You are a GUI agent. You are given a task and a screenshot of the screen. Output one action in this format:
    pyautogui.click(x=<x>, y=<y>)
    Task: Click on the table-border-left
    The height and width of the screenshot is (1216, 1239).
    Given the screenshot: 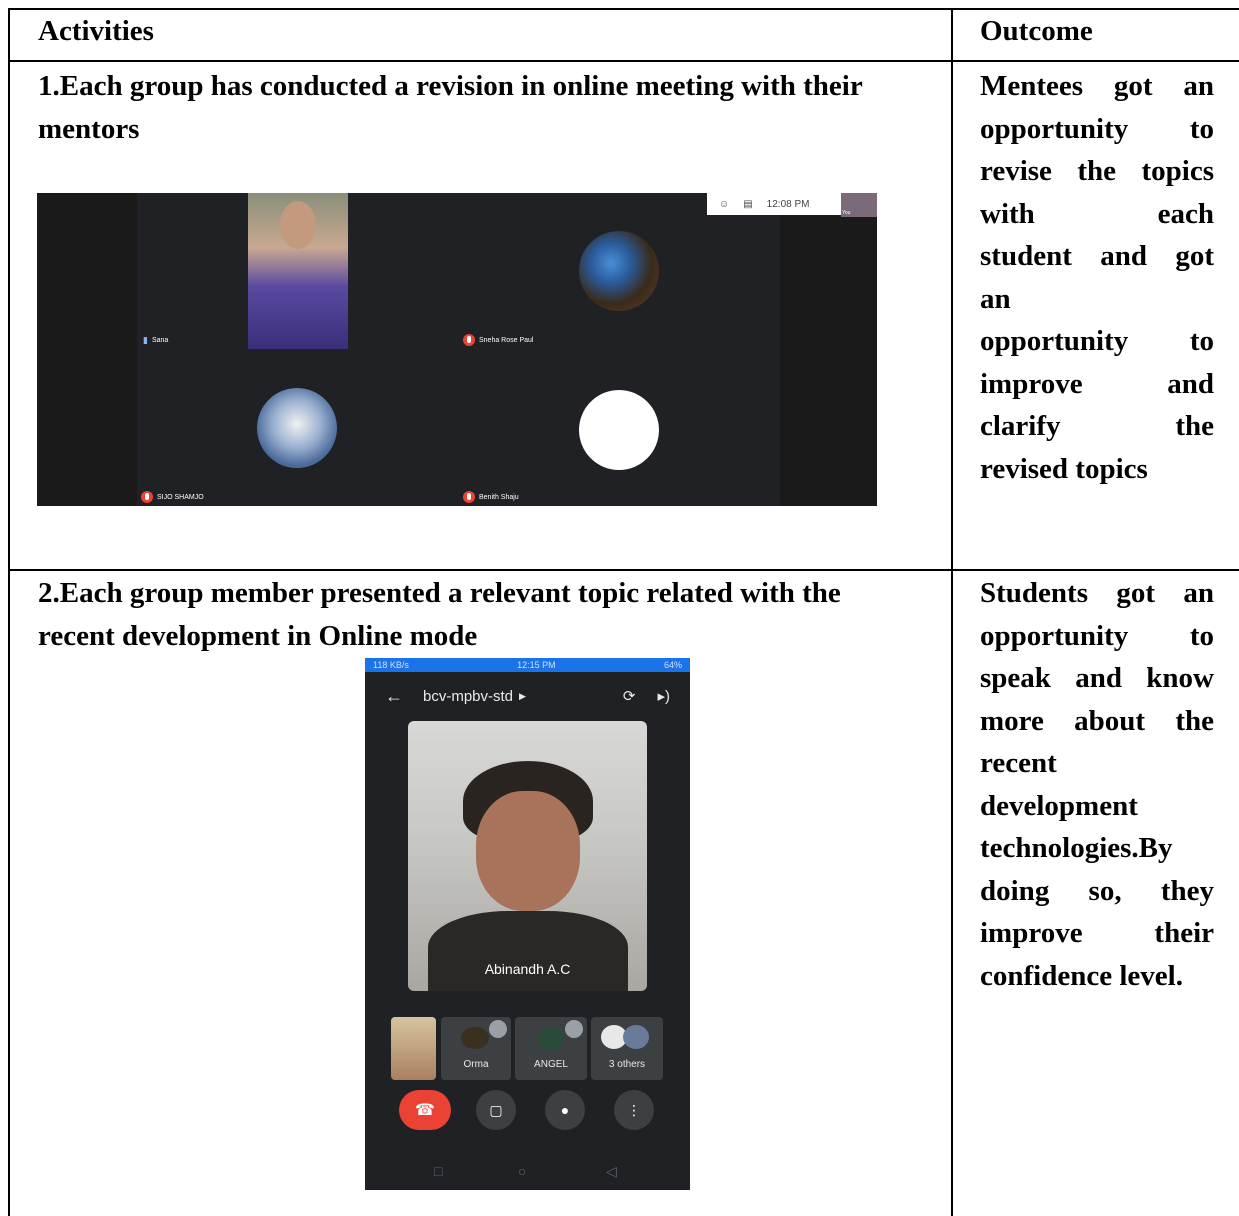 What is the action you would take?
    pyautogui.click(x=9, y=612)
    